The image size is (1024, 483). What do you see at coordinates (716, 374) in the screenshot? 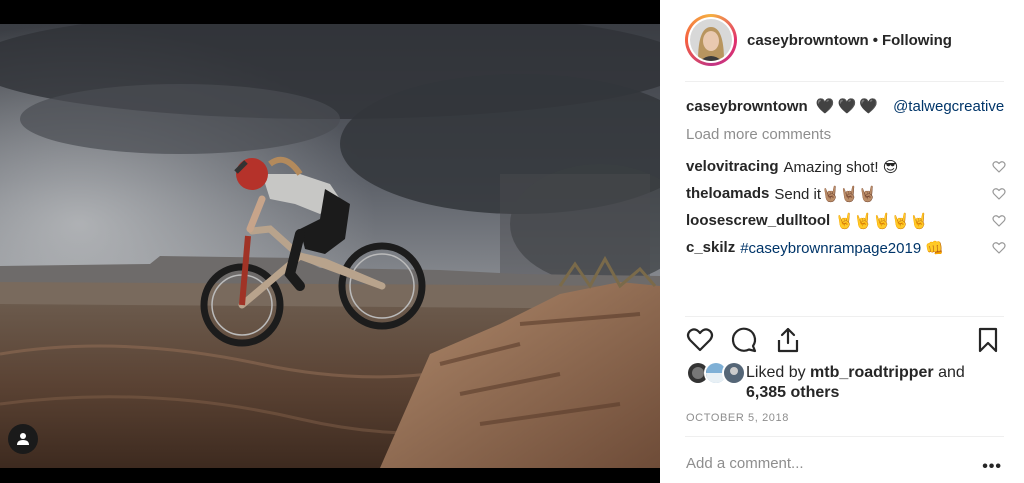
I see `liker-avatars` at bounding box center [716, 374].